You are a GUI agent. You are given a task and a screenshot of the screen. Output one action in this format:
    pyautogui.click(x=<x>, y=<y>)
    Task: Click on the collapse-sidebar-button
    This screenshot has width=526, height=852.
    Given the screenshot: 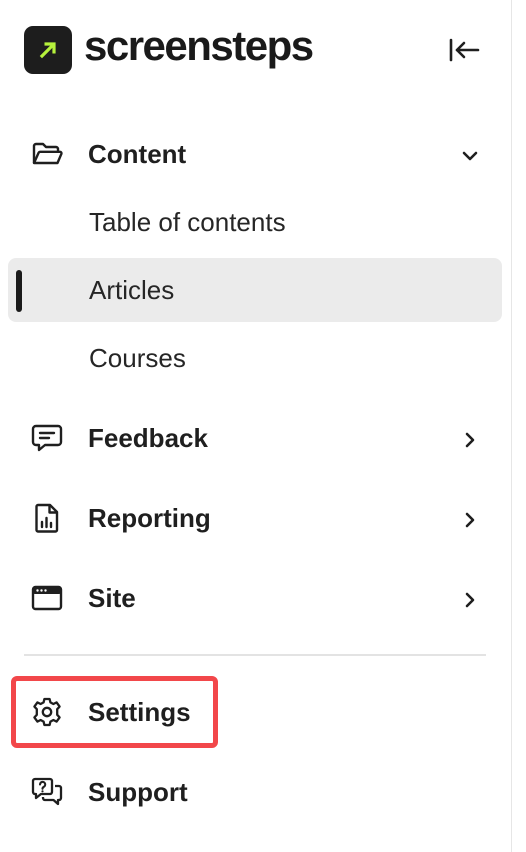 What is the action you would take?
    pyautogui.click(x=464, y=50)
    